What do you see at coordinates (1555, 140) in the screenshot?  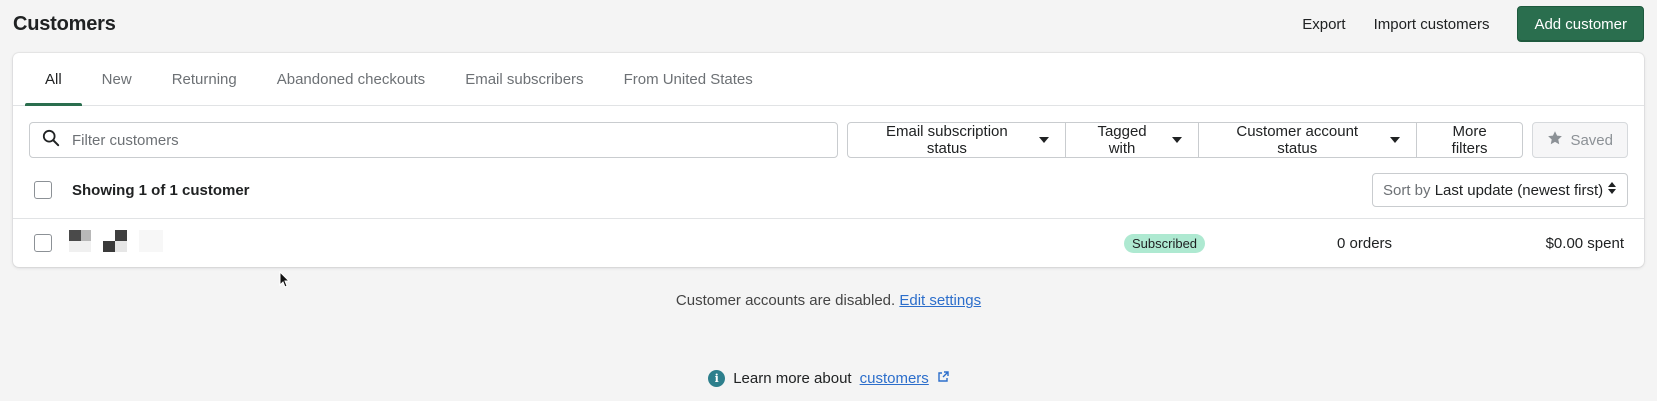 I see `star-icon` at bounding box center [1555, 140].